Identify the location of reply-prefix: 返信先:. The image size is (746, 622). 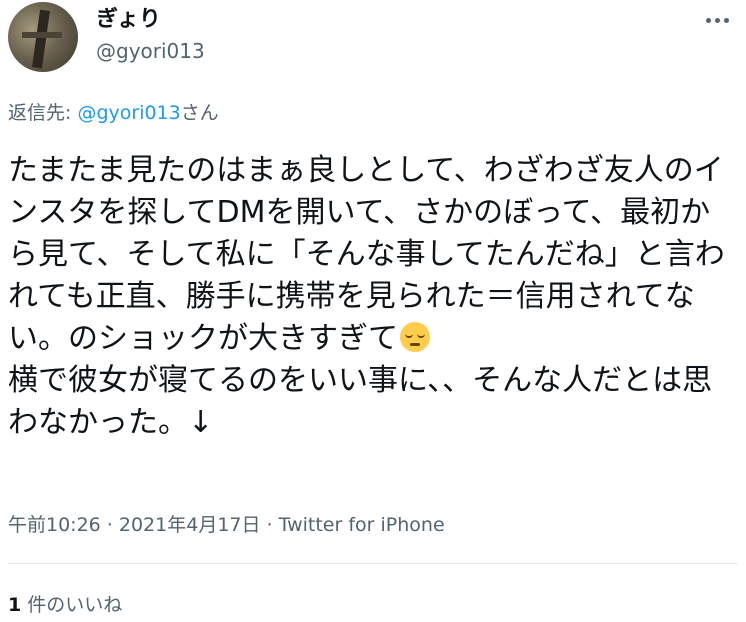
(43, 113).